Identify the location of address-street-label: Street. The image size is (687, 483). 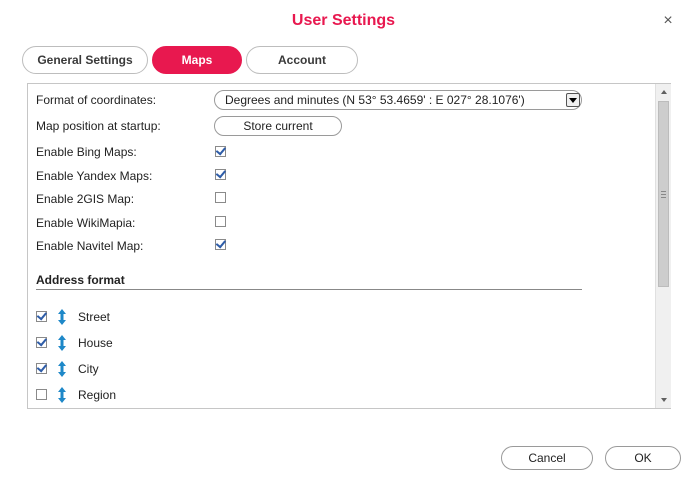
(94, 317).